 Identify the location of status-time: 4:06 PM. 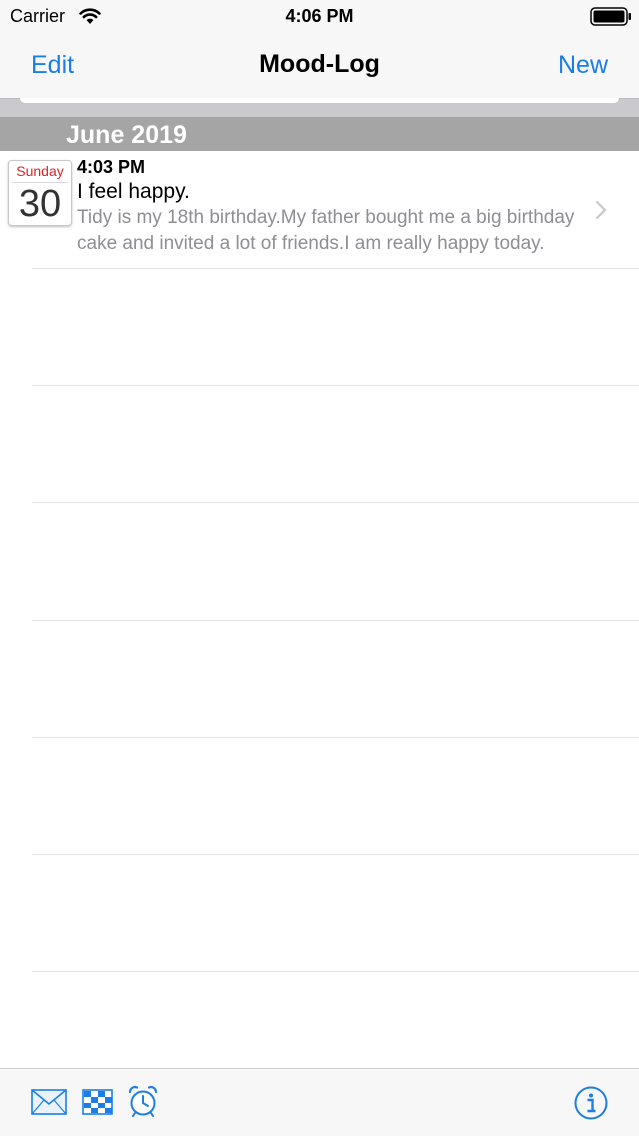
(319, 16).